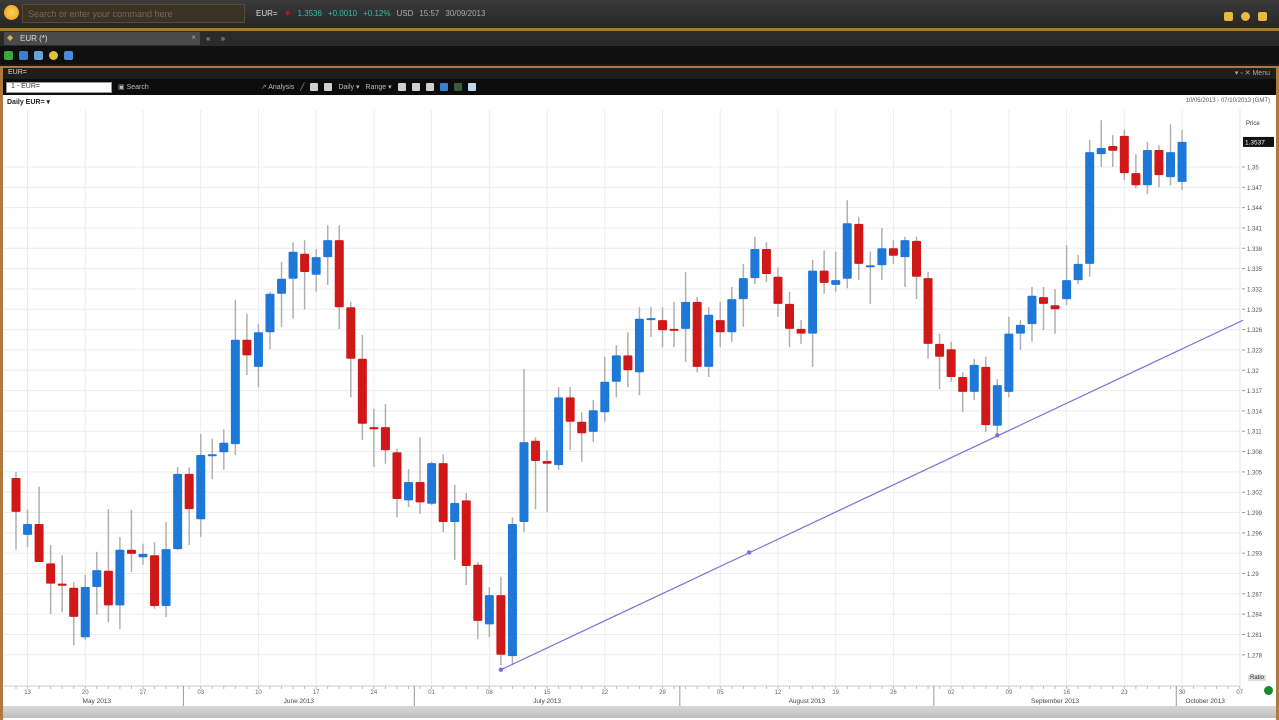 The width and height of the screenshot is (1279, 720). I want to click on y-tick-label: 1.332, so click(1255, 290).